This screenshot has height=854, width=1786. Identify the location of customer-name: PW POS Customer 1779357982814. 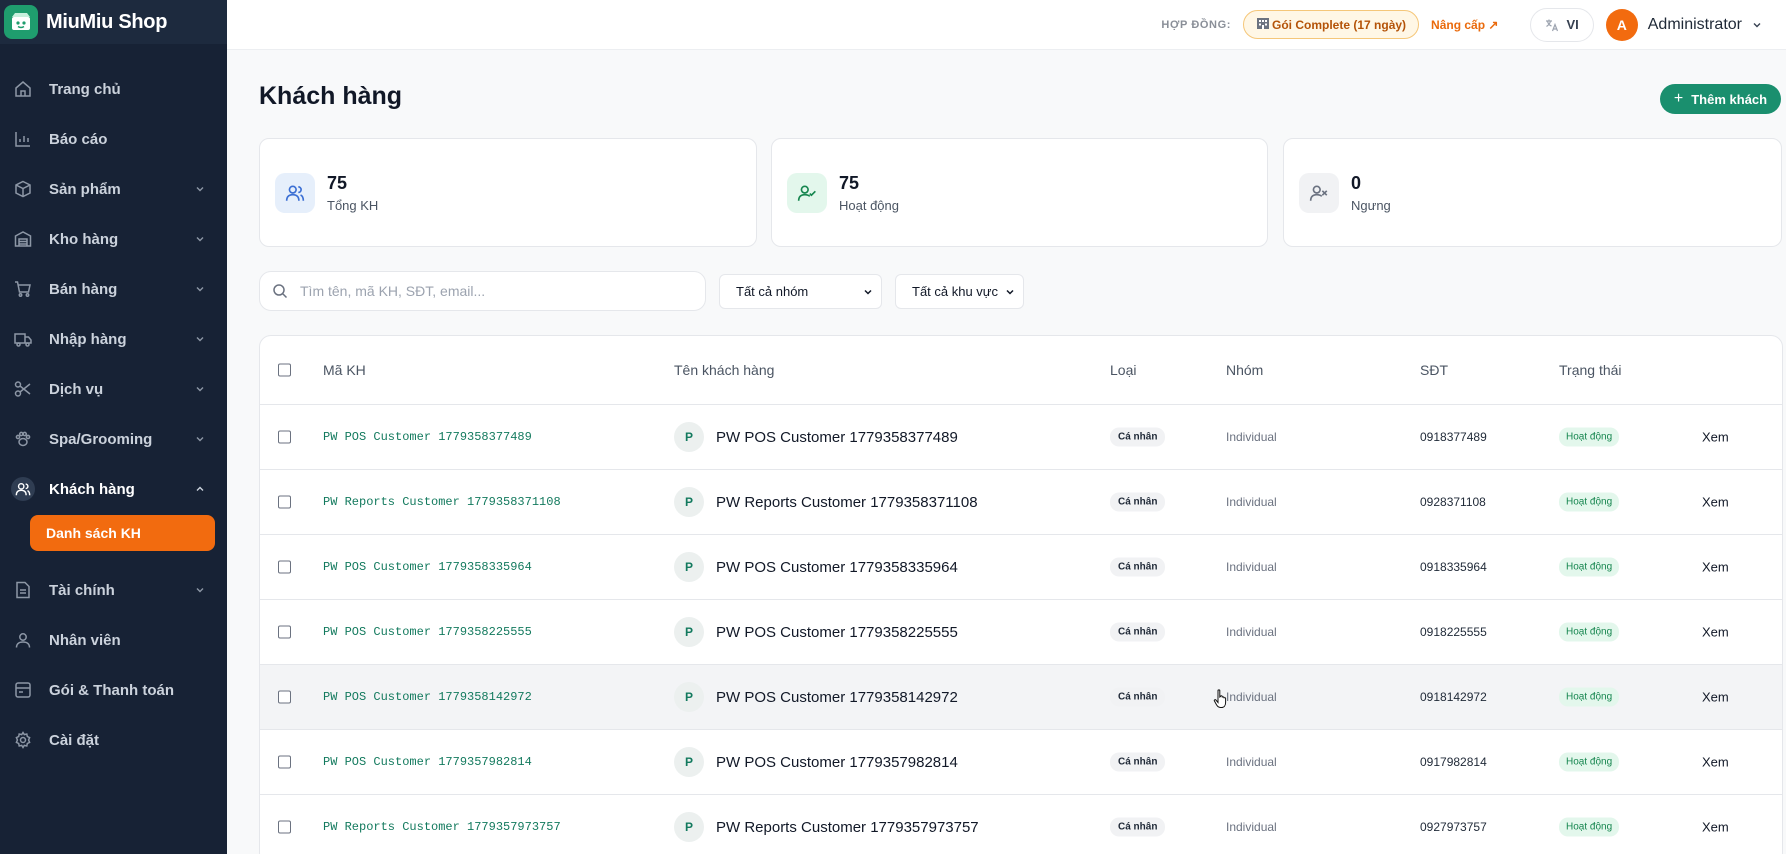
(837, 762).